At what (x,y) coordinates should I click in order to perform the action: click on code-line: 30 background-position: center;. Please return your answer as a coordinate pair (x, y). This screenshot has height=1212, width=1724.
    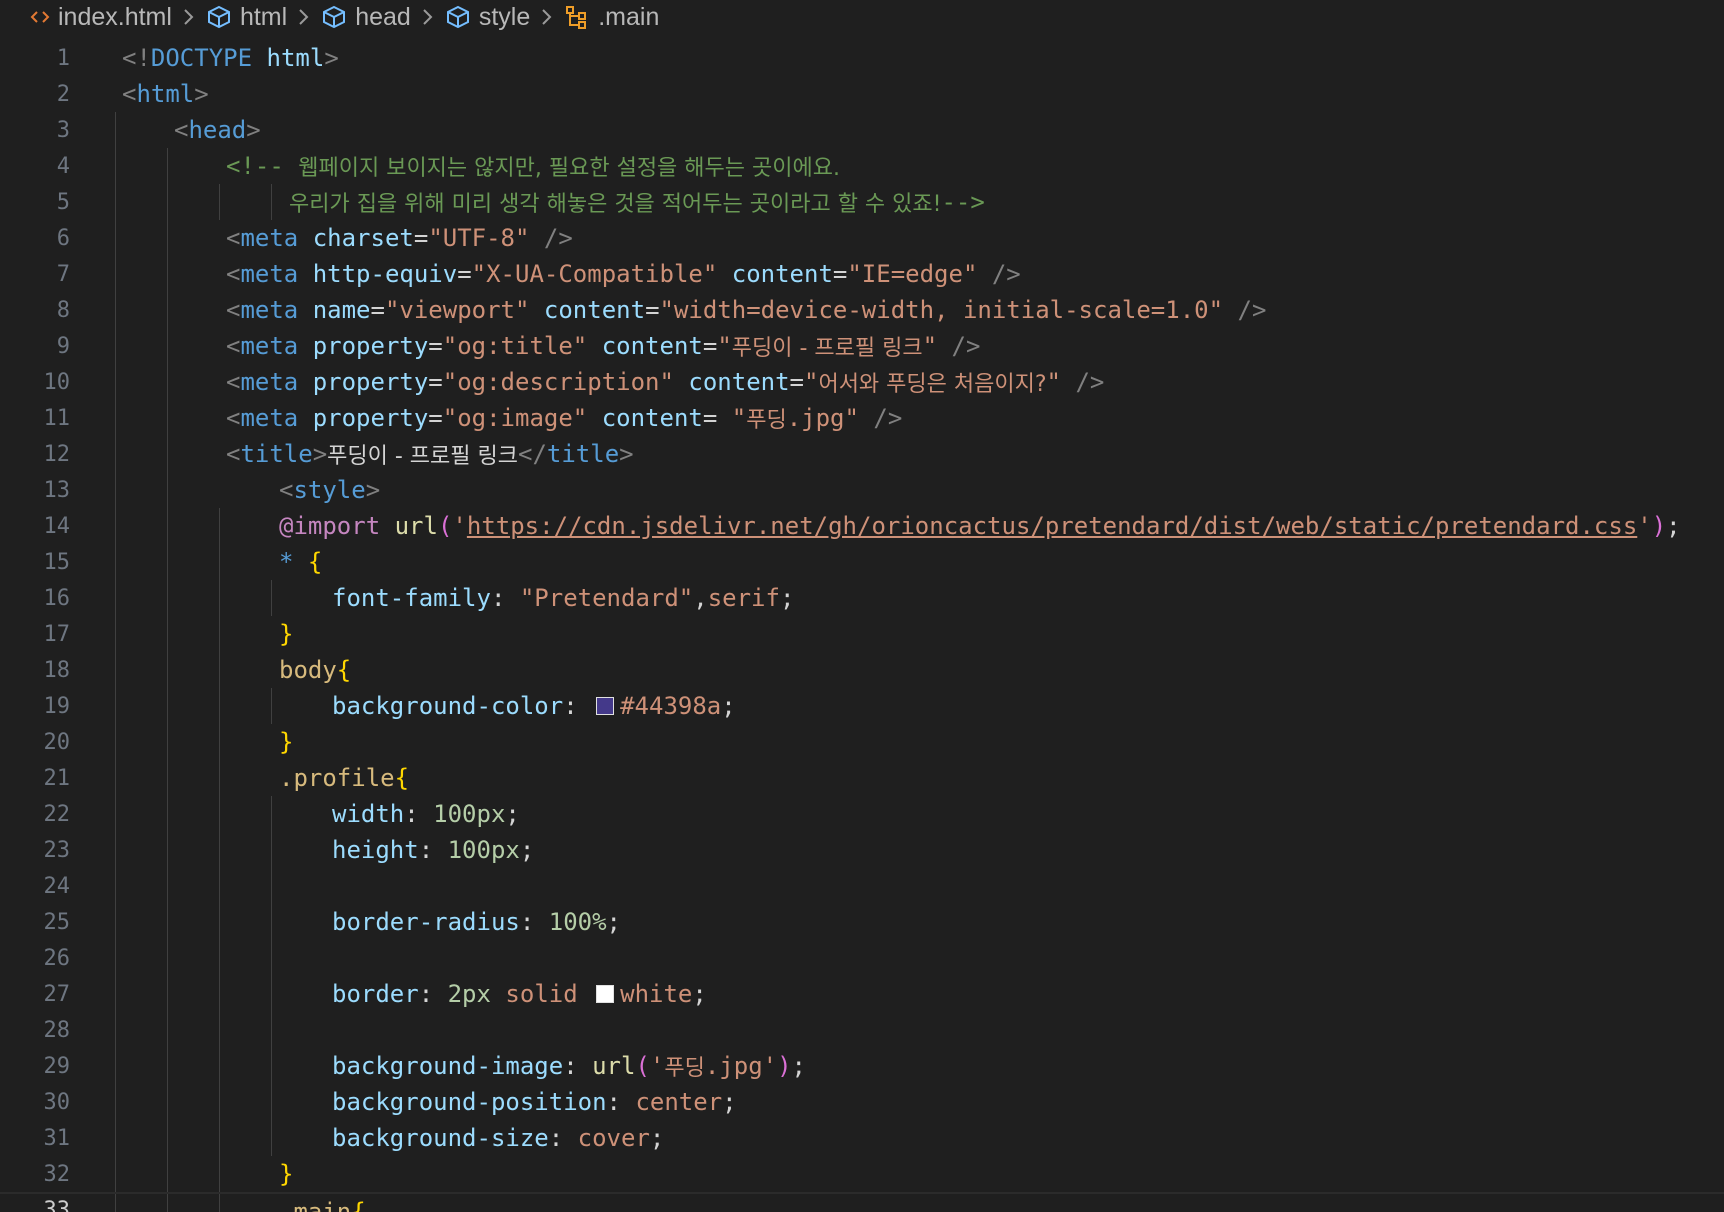
    Looking at the image, I should click on (862, 1102).